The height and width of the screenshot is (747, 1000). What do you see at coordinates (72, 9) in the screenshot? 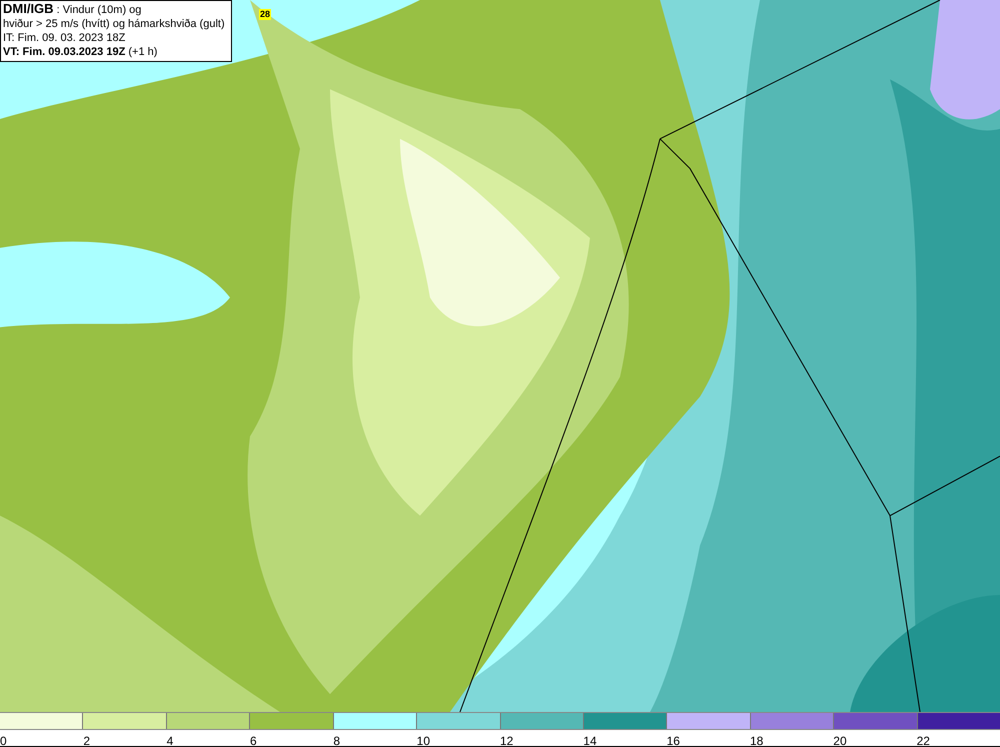
I see `map-title: DMI/IGB : Vindur (10m) og` at bounding box center [72, 9].